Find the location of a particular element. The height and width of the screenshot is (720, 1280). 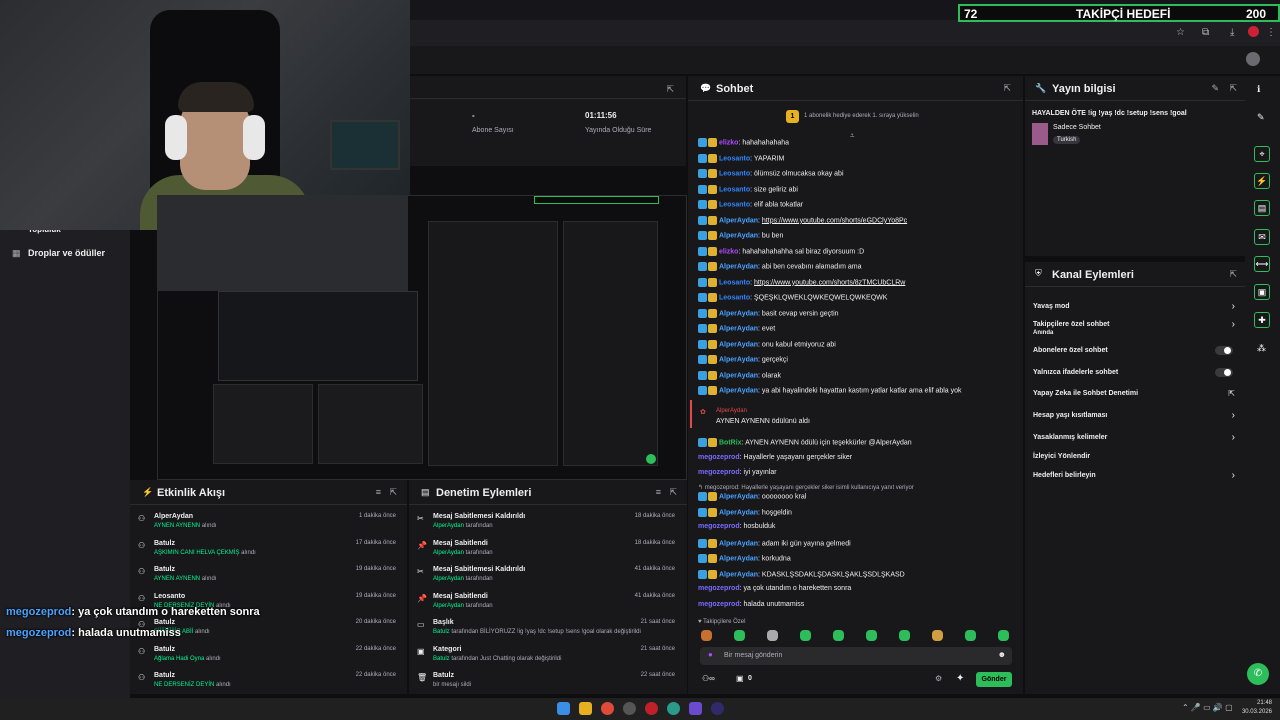

channel-action-item: Yavaş mod is located at coordinates (1051, 306).